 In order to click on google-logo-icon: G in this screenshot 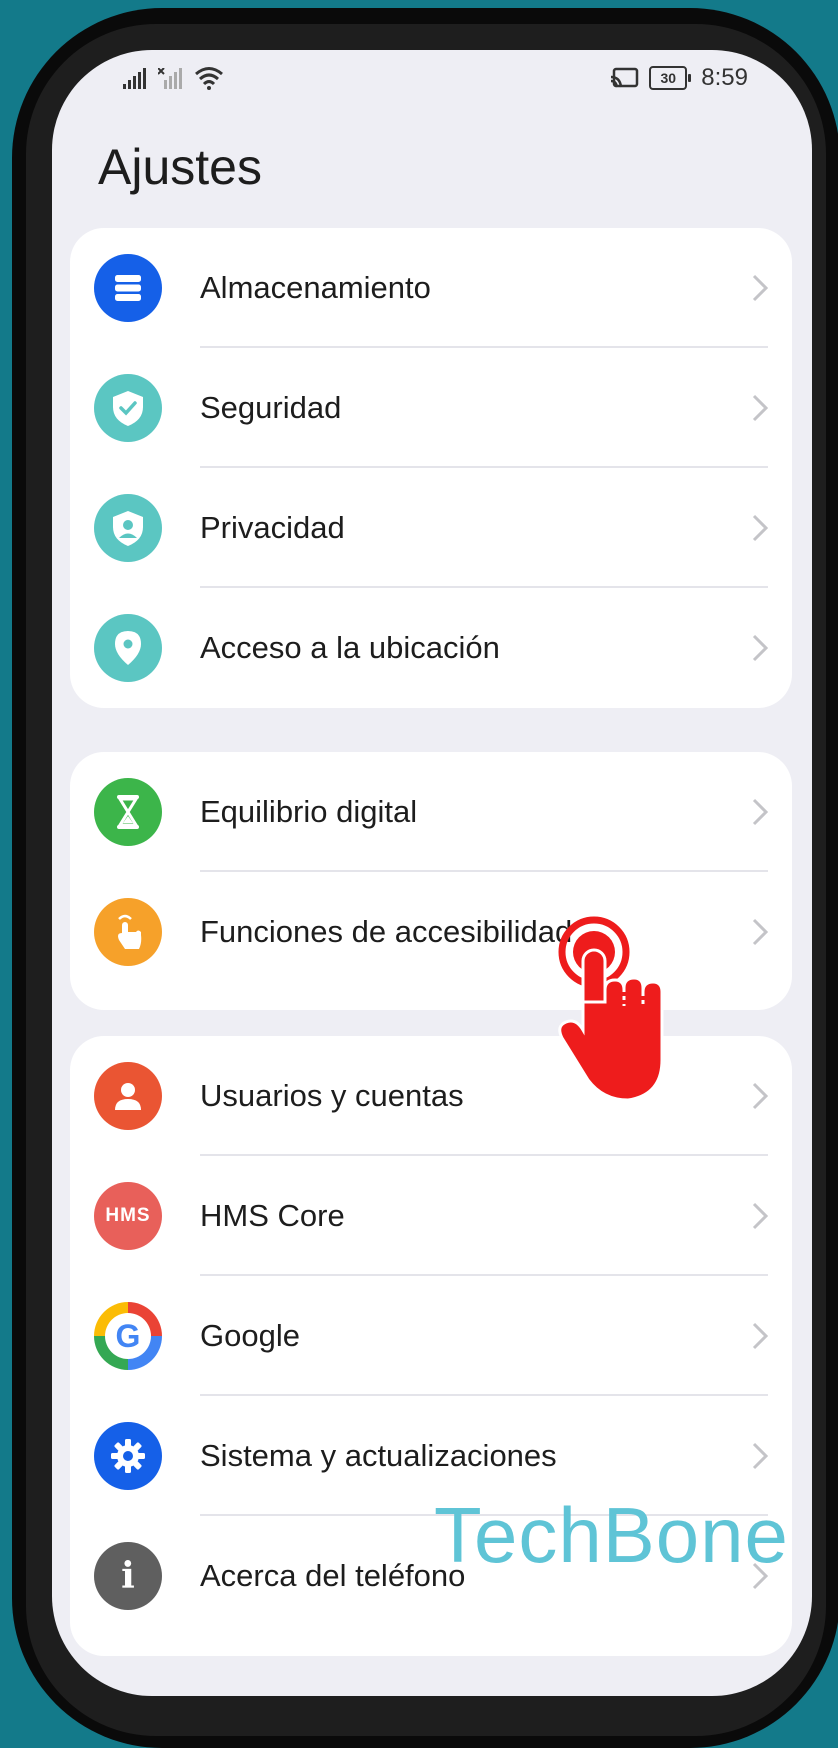, I will do `click(128, 1336)`.